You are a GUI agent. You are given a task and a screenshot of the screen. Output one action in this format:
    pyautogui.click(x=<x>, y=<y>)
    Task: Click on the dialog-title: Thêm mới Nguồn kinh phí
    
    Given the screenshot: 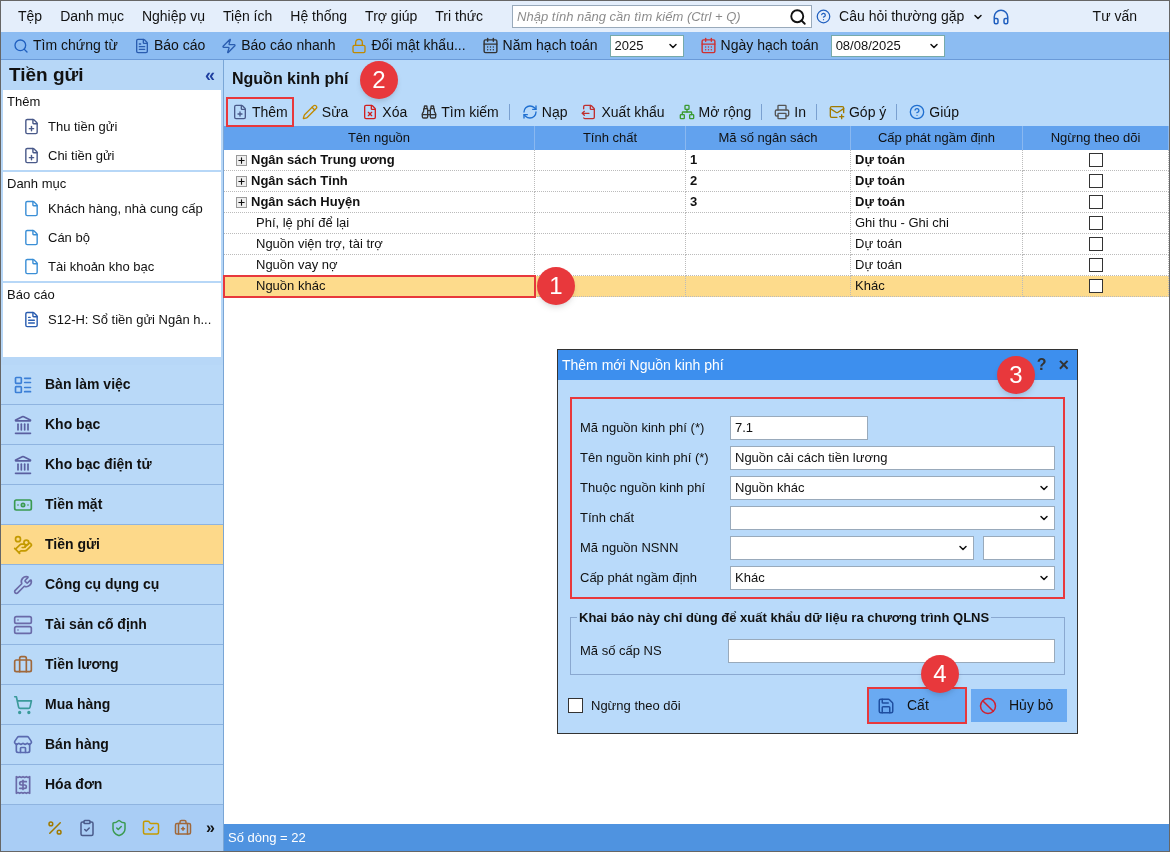 What is the action you would take?
    pyautogui.click(x=643, y=365)
    